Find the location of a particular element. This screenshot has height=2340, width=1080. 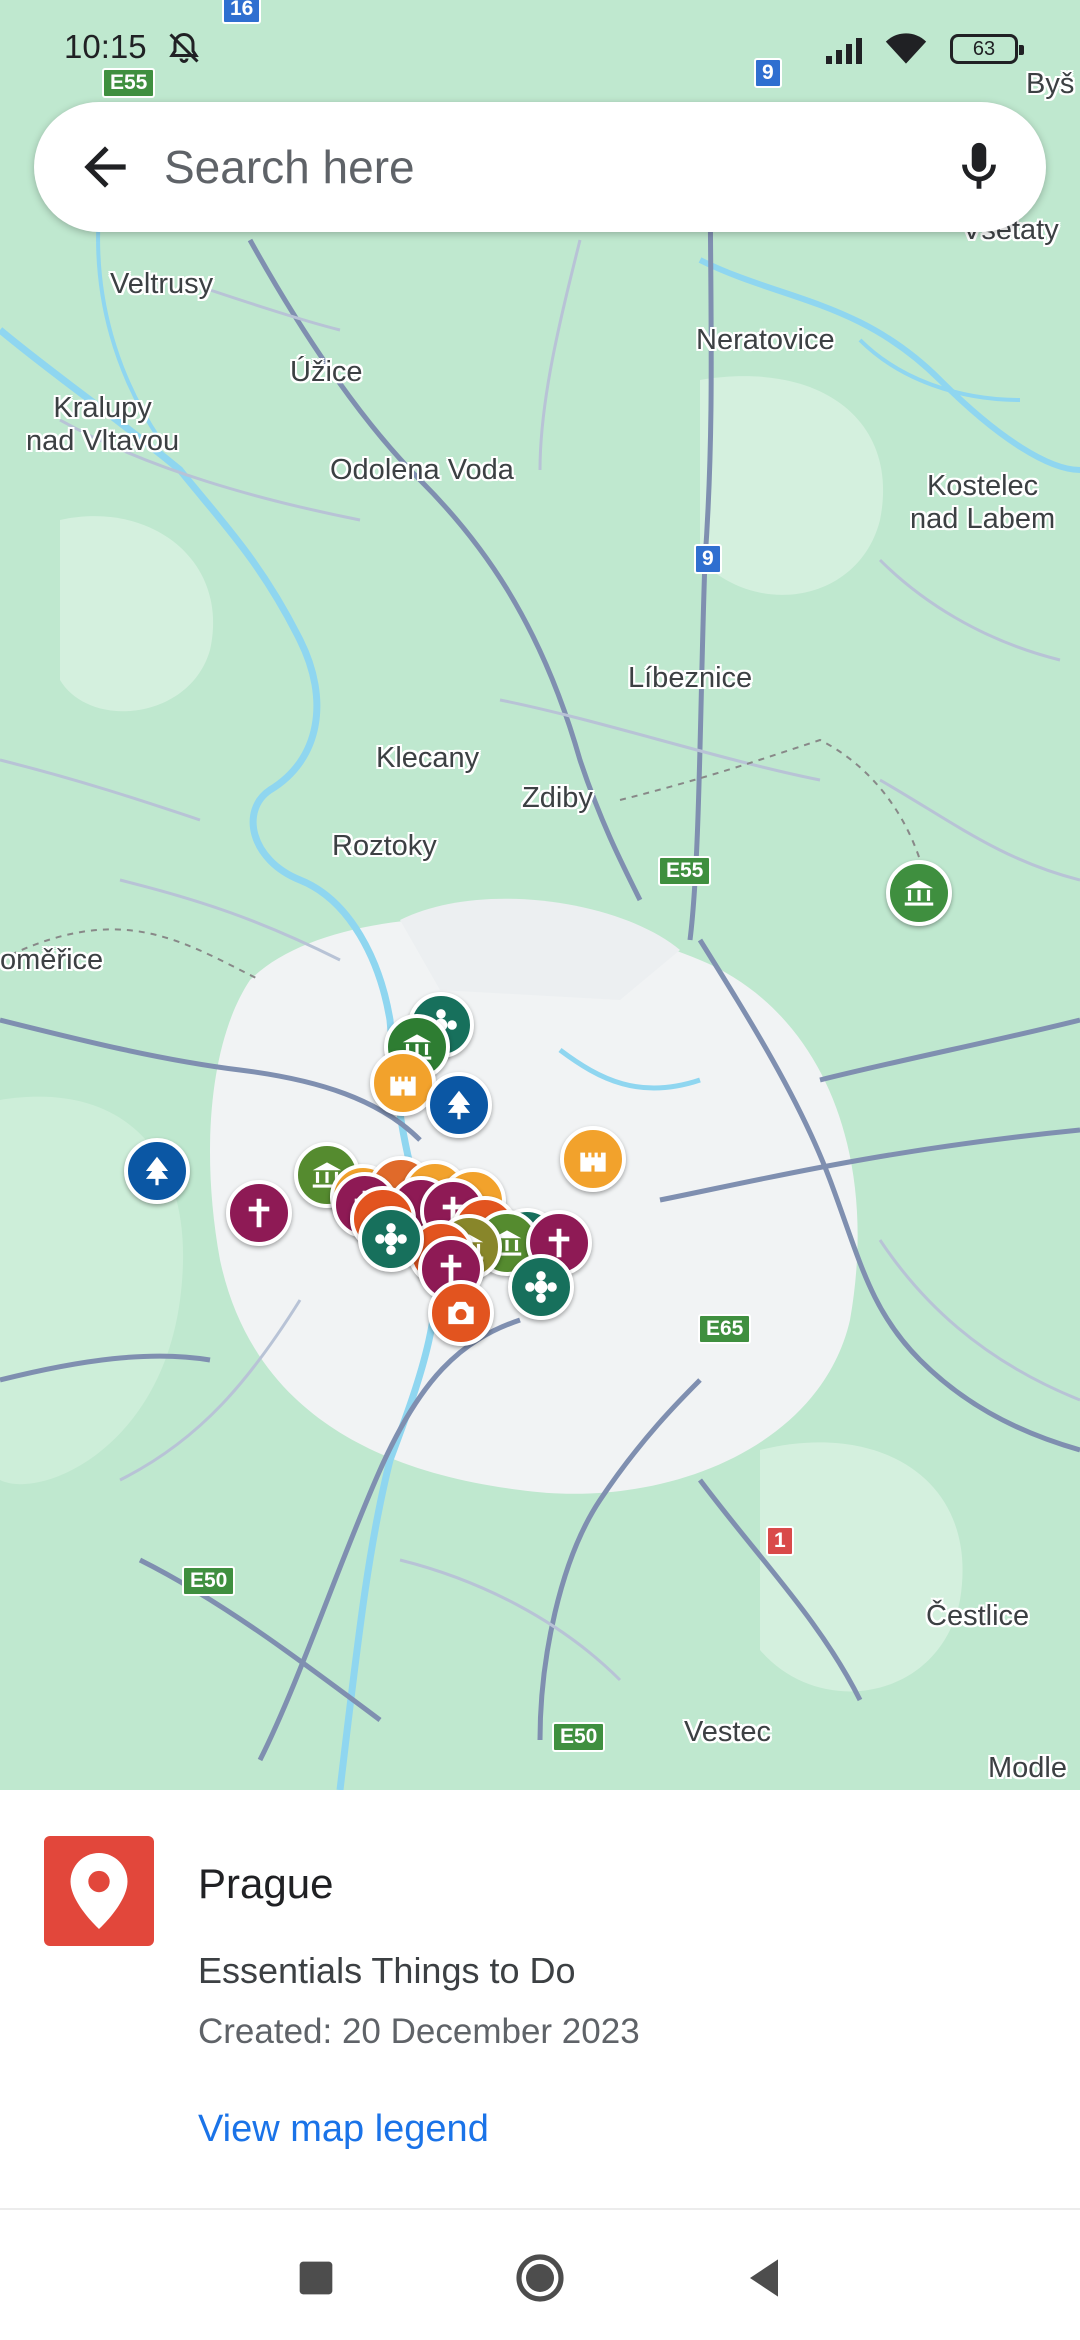

place-label-omerice: oměřice is located at coordinates (52, 960).